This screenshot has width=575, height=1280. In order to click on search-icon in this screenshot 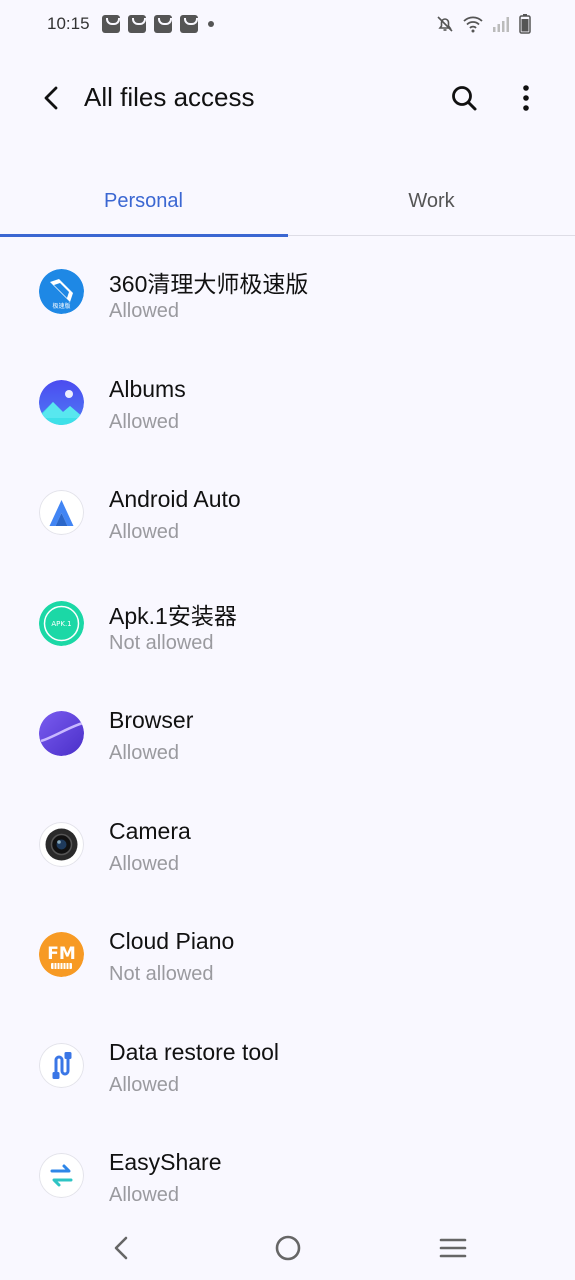, I will do `click(464, 98)`.